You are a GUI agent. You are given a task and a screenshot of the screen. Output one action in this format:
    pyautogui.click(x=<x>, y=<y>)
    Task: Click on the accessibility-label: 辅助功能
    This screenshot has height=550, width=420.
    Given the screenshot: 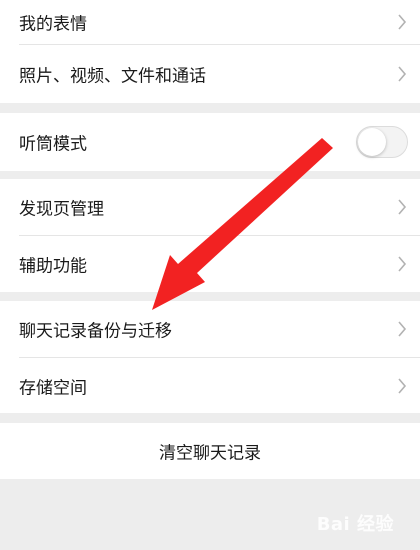 What is the action you would take?
    pyautogui.click(x=53, y=266)
    